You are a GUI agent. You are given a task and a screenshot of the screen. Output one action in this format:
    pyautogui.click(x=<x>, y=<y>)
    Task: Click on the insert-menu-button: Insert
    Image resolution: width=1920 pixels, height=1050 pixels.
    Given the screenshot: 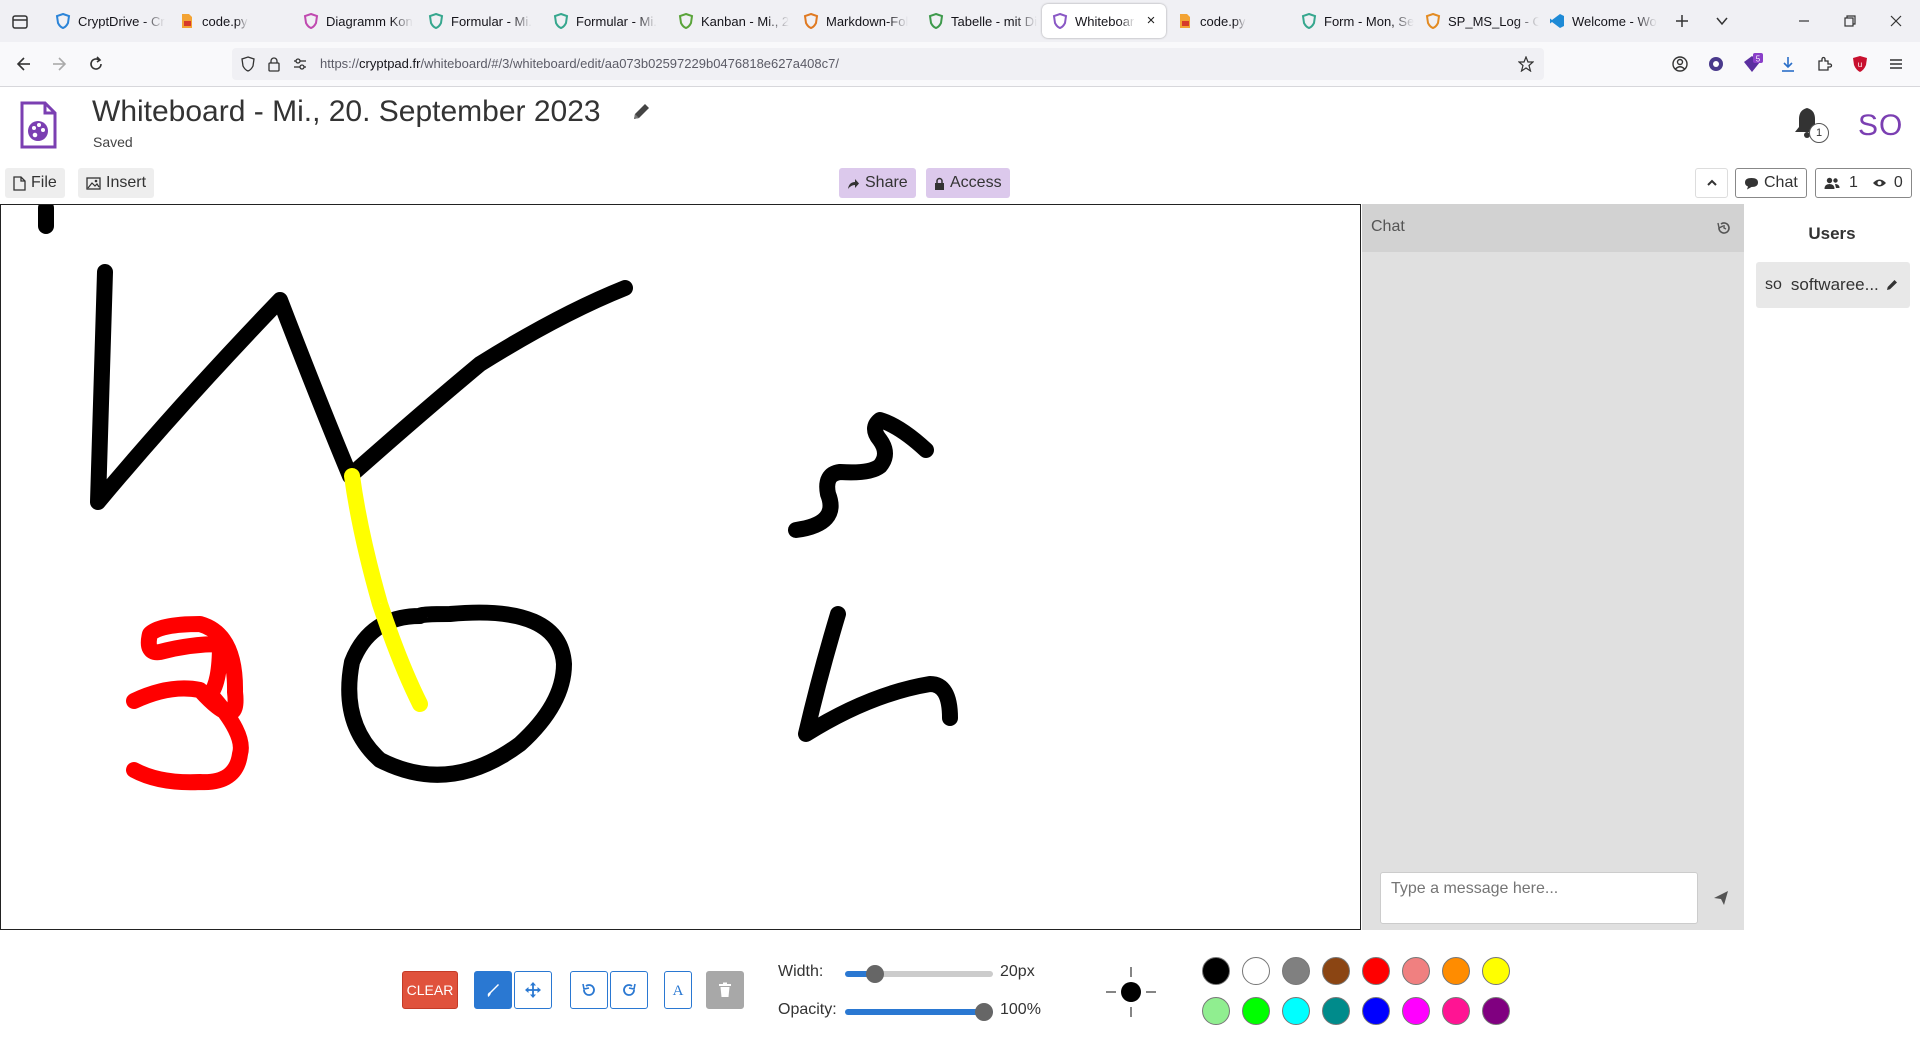 What is the action you would take?
    pyautogui.click(x=116, y=183)
    